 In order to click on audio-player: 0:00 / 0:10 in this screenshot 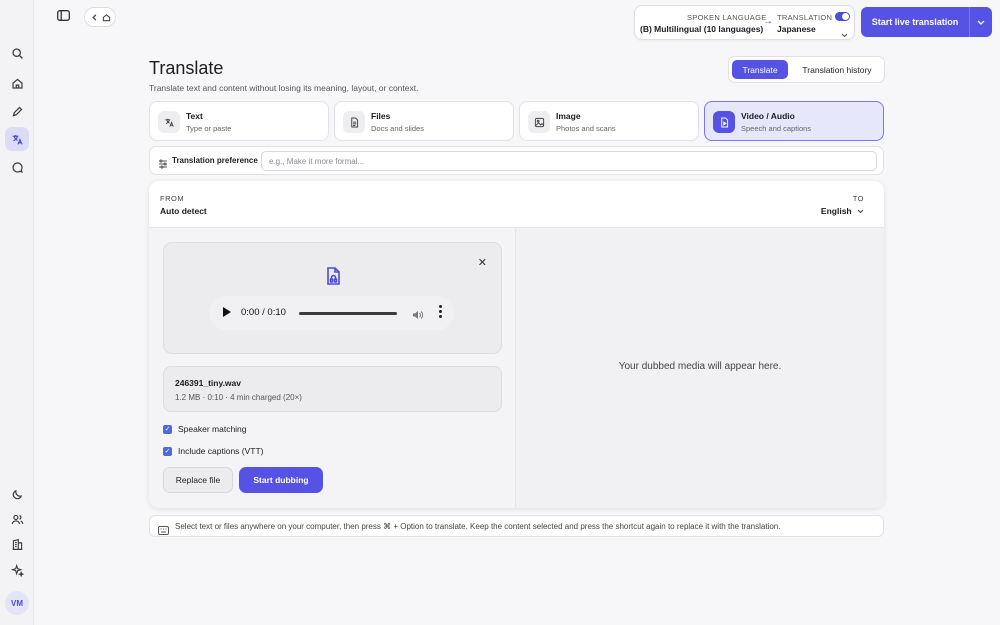, I will do `click(331, 313)`.